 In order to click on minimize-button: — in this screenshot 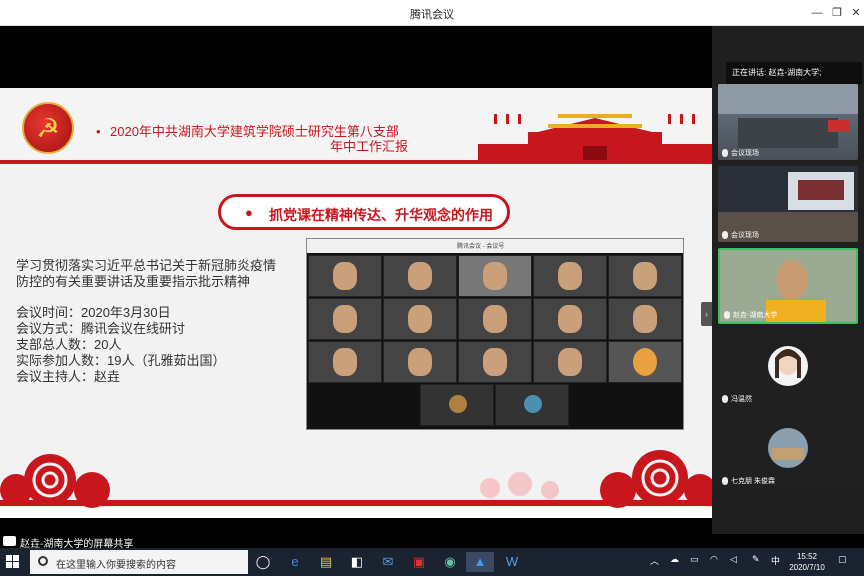, I will do `click(817, 13)`.